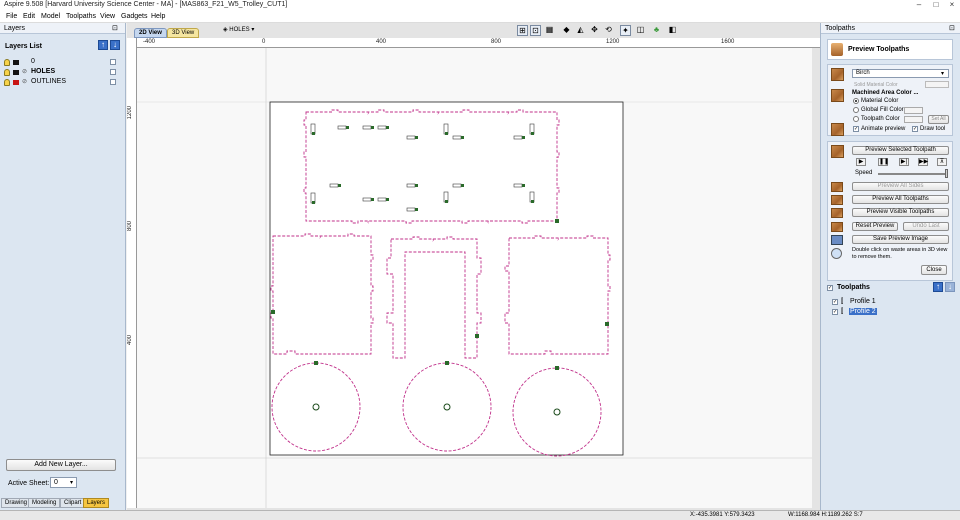 Image resolution: width=960 pixels, height=520 pixels. Describe the element at coordinates (61, 72) in the screenshot. I see `layer-row-holes: ⊘ HOLES` at that location.